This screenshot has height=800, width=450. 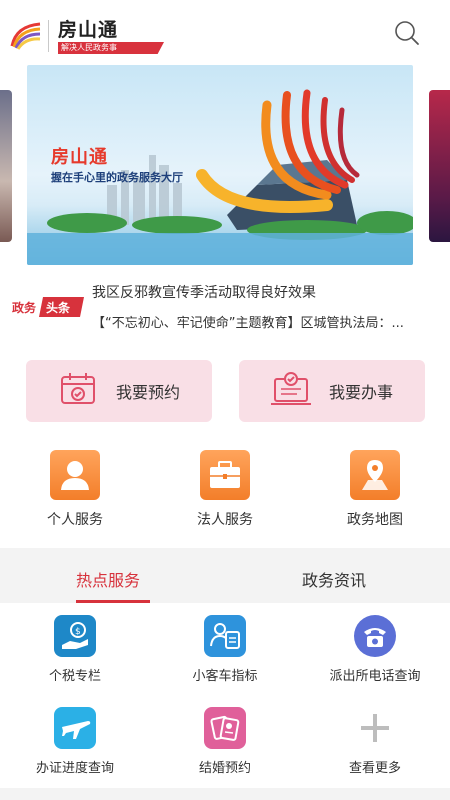 What do you see at coordinates (375, 520) in the screenshot?
I see `government-map-label: 政务地图` at bounding box center [375, 520].